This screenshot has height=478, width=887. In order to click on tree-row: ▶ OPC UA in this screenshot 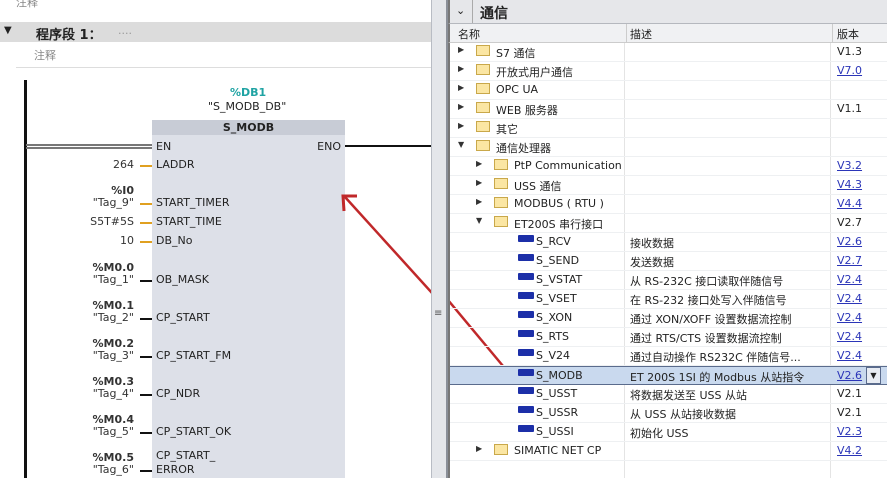, I will do `click(668, 90)`.